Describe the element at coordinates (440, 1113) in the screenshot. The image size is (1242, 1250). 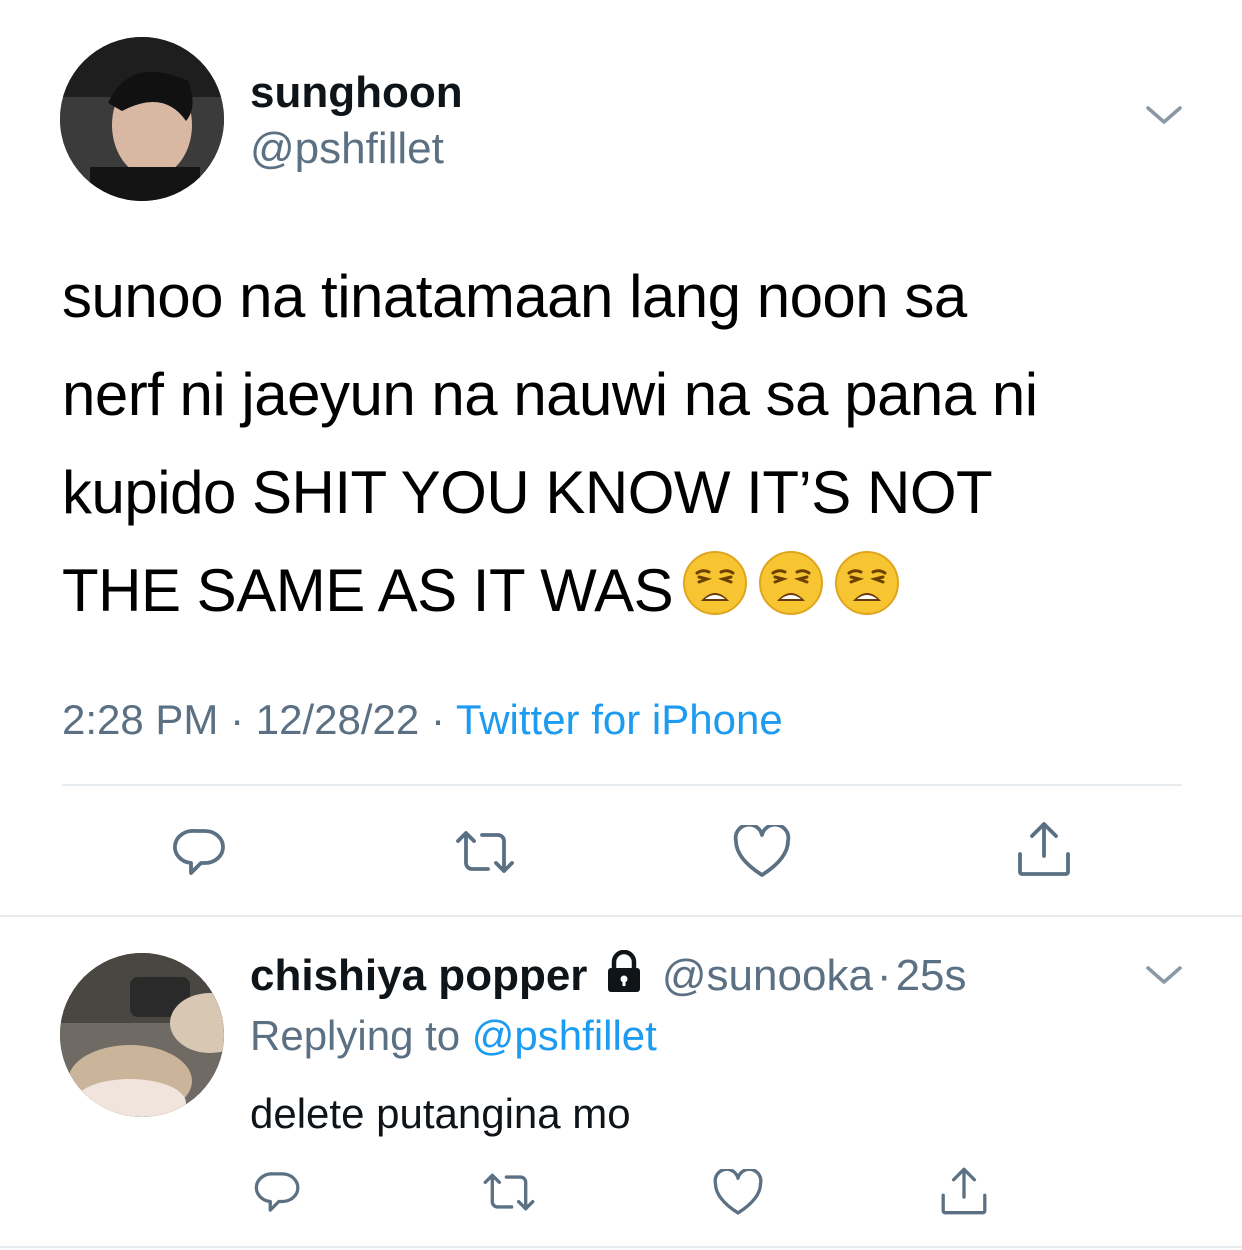
I see `reply-text: delete putangina mo` at that location.